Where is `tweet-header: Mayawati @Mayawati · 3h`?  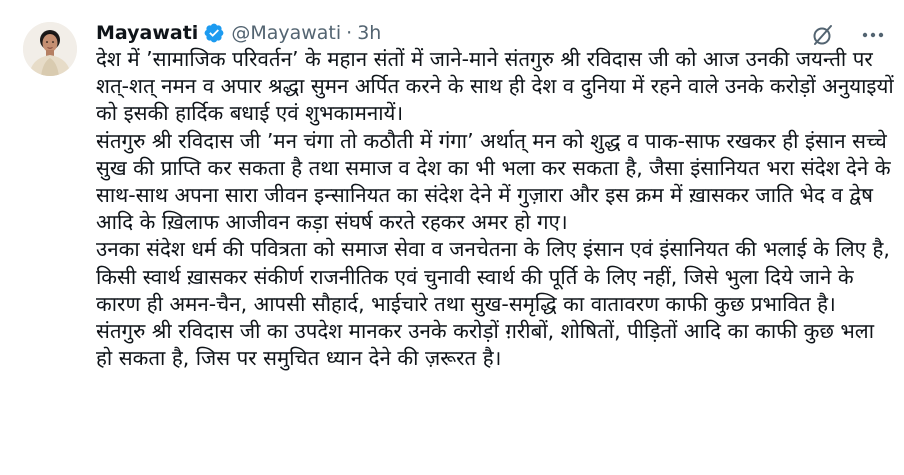 tweet-header: Mayawati @Mayawati · 3h is located at coordinates (238, 33).